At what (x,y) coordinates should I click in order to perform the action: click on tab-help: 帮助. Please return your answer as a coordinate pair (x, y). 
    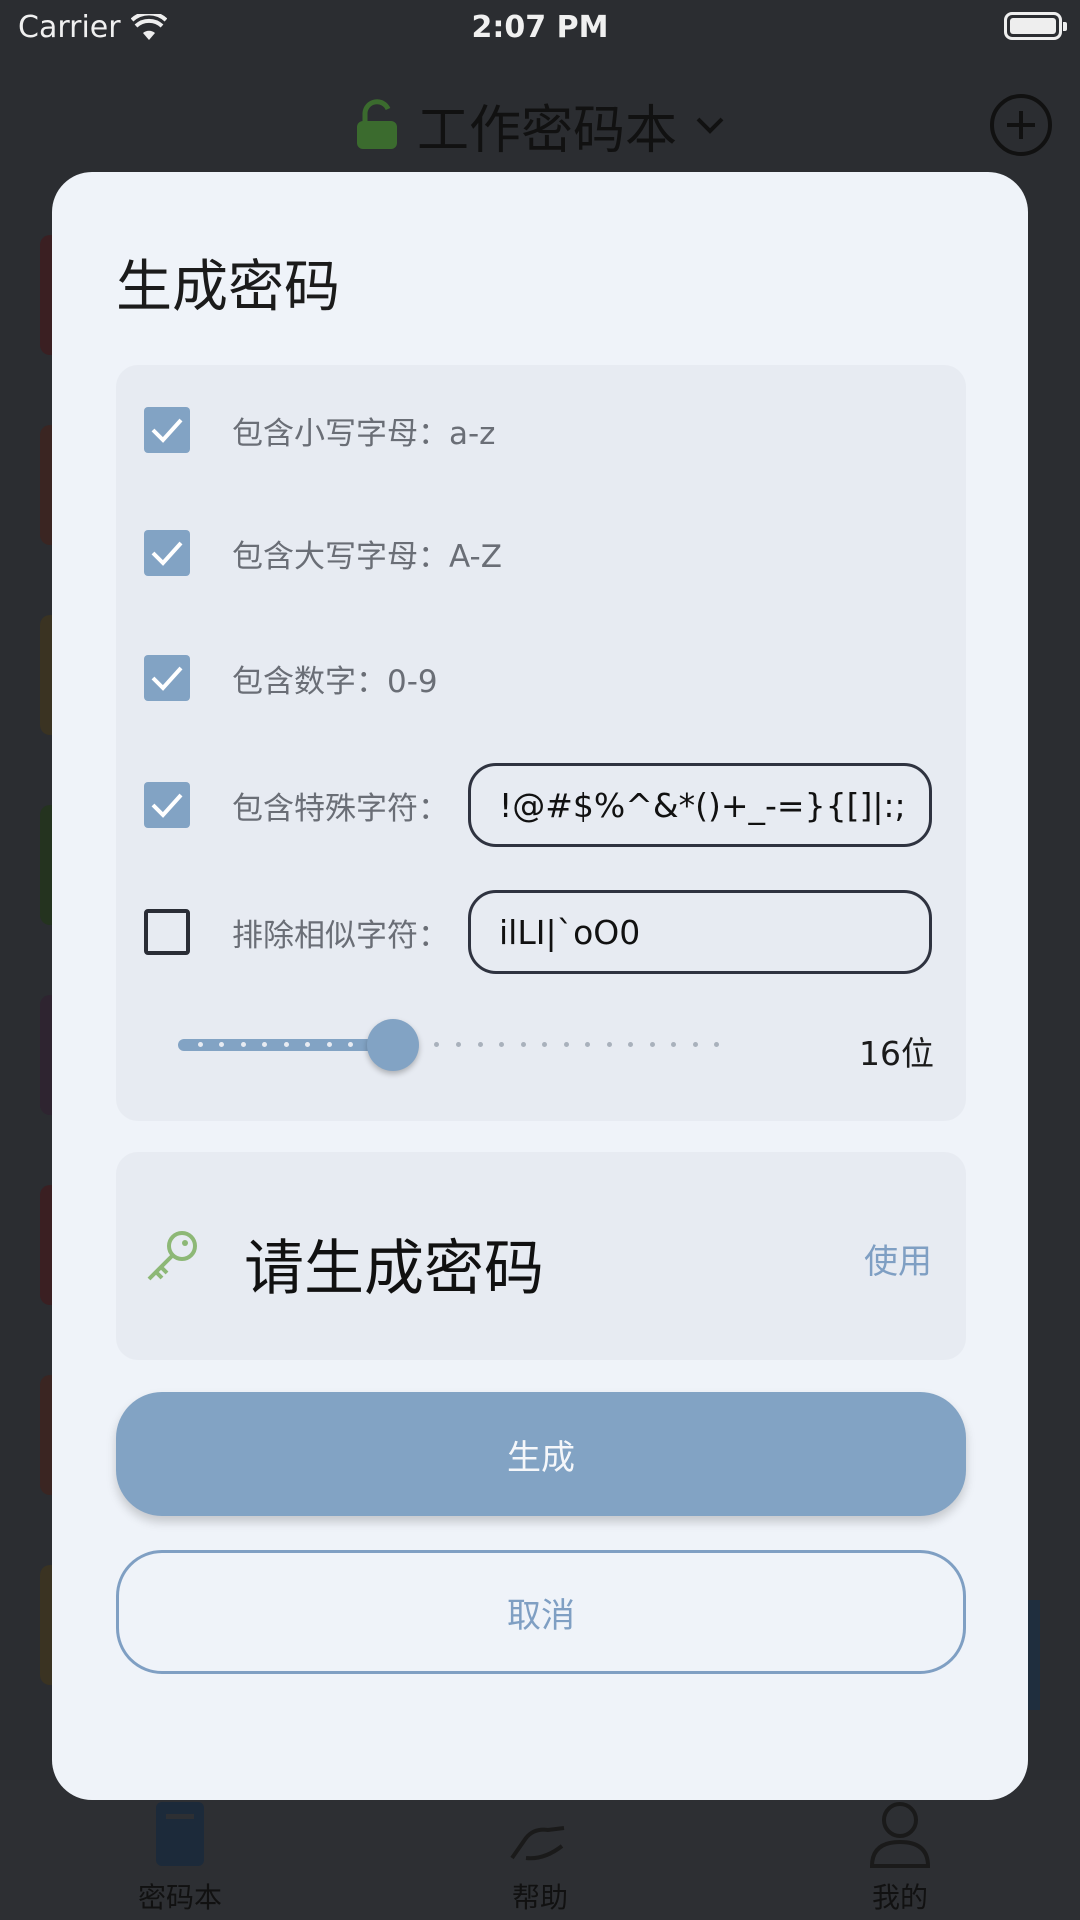
    Looking at the image, I should click on (540, 1853).